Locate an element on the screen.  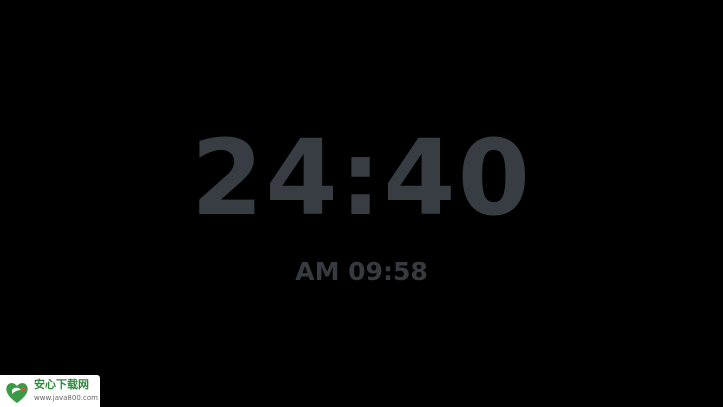
heart-leaf-logo-icon is located at coordinates (17, 392).